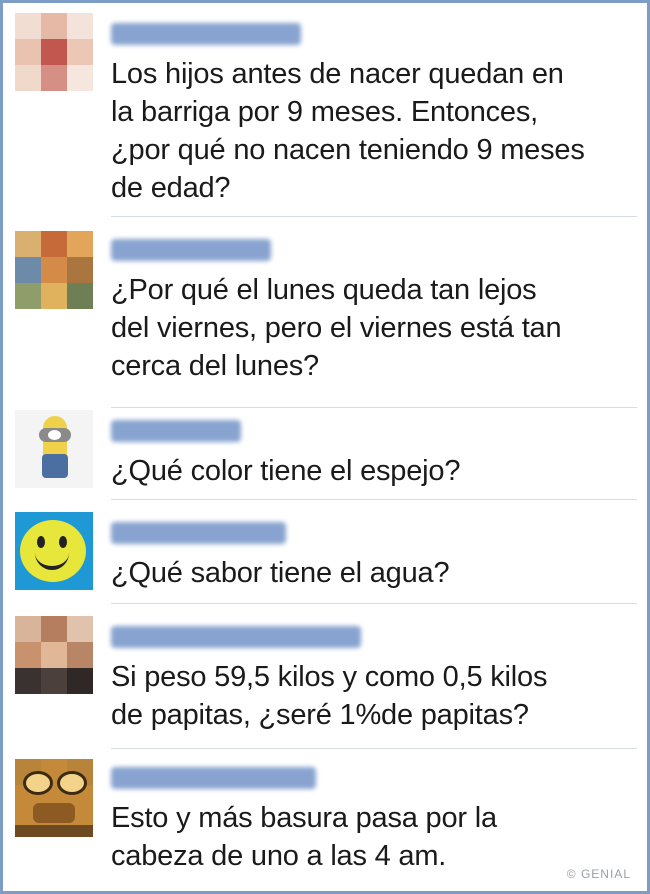 Image resolution: width=650 pixels, height=894 pixels. Describe the element at coordinates (325, 552) in the screenshot. I see `comment-item: ¿Qué sabor tiene el agua?` at that location.